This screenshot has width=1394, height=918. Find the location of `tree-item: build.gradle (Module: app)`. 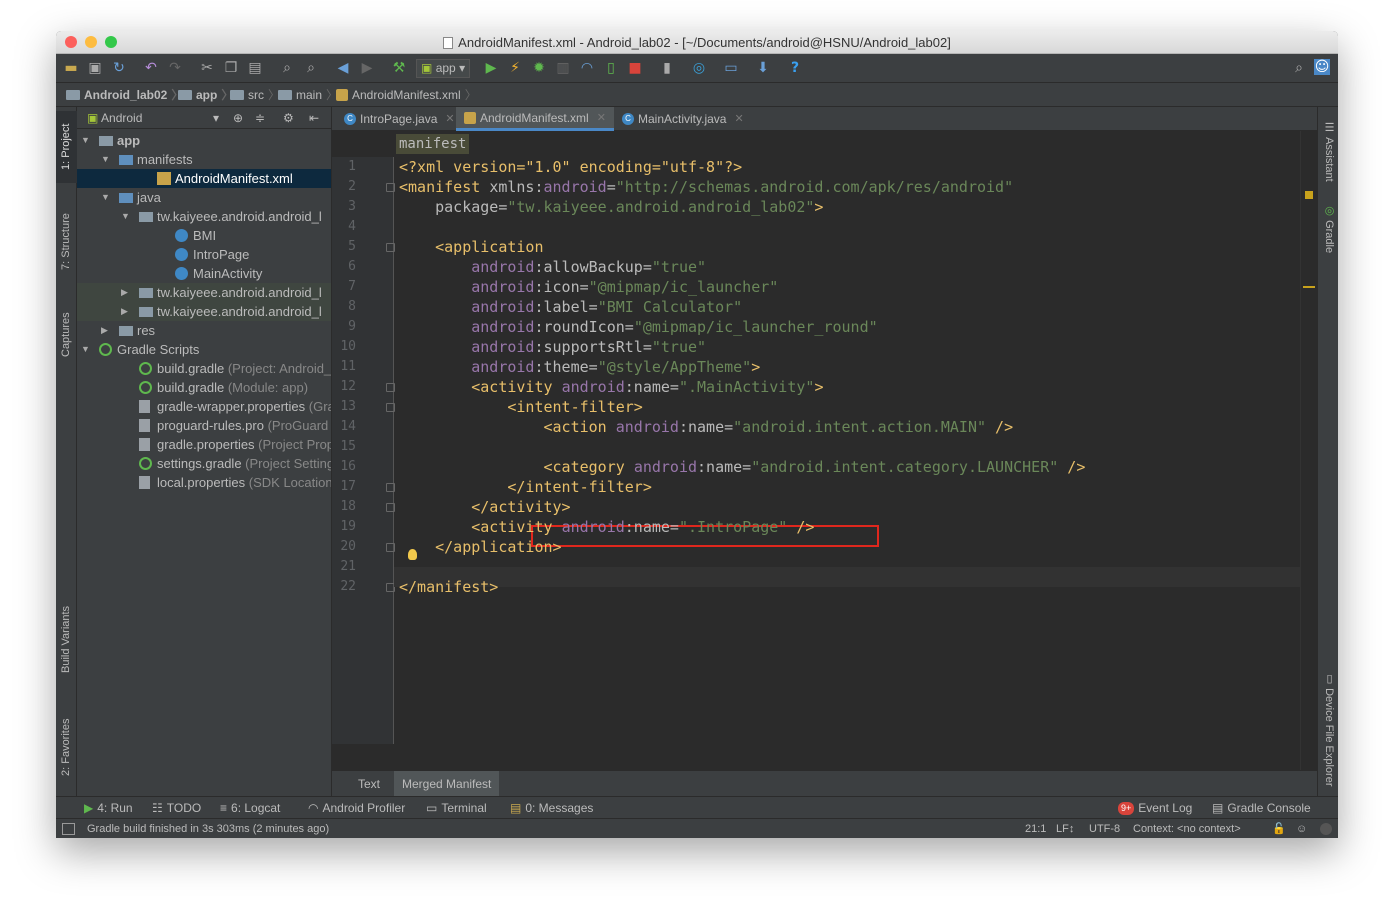

tree-item: build.gradle (Module: app) is located at coordinates (204, 387).